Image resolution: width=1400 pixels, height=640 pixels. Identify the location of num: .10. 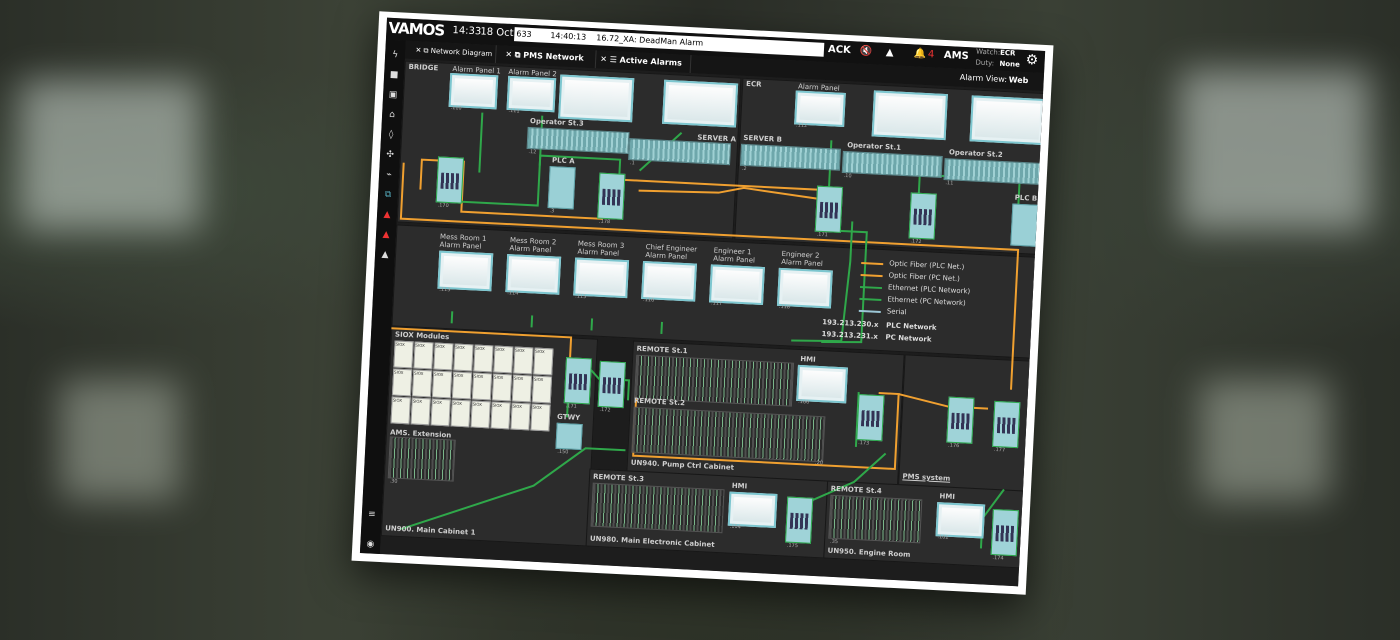
(847, 176).